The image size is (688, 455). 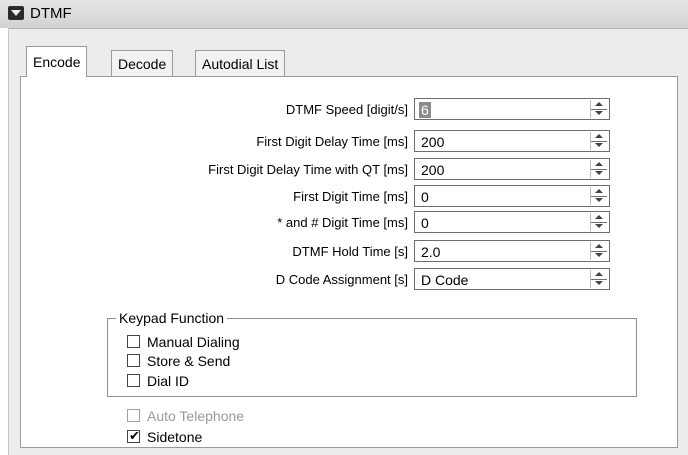 I want to click on auto-telephone-checkbox, so click(x=133, y=415).